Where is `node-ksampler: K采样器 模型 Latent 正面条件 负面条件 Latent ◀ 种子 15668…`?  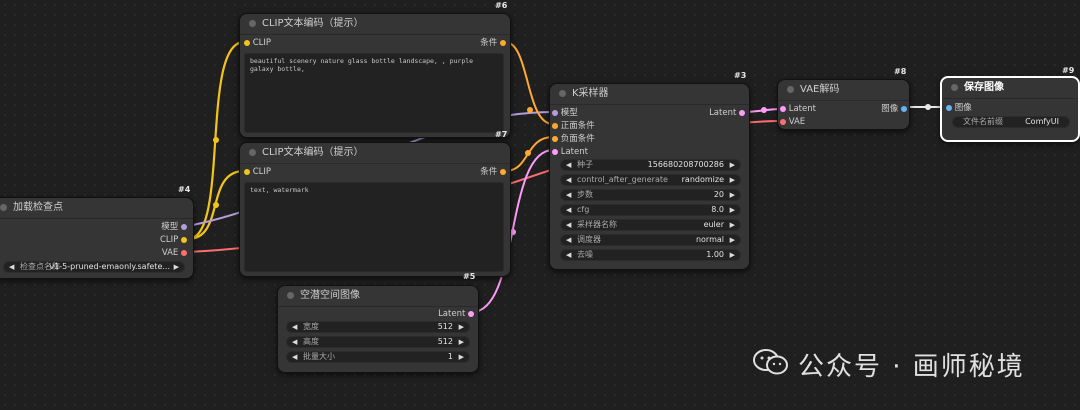
node-ksampler: K采样器 模型 Latent 正面条件 负面条件 Latent ◀ 种子 15668… is located at coordinates (649, 176).